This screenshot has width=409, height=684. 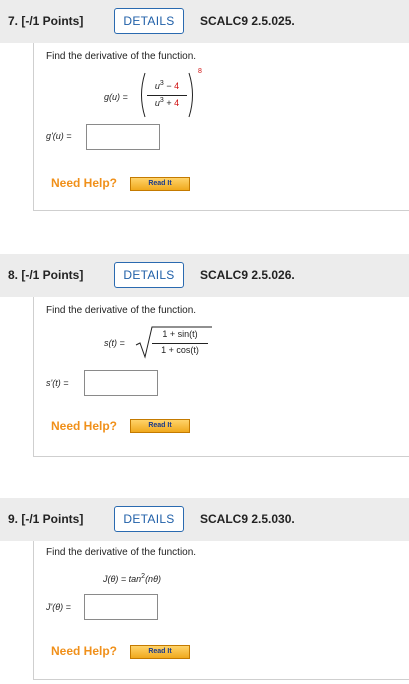 I want to click on question-number: 9. [-/1 Points], so click(x=46, y=519).